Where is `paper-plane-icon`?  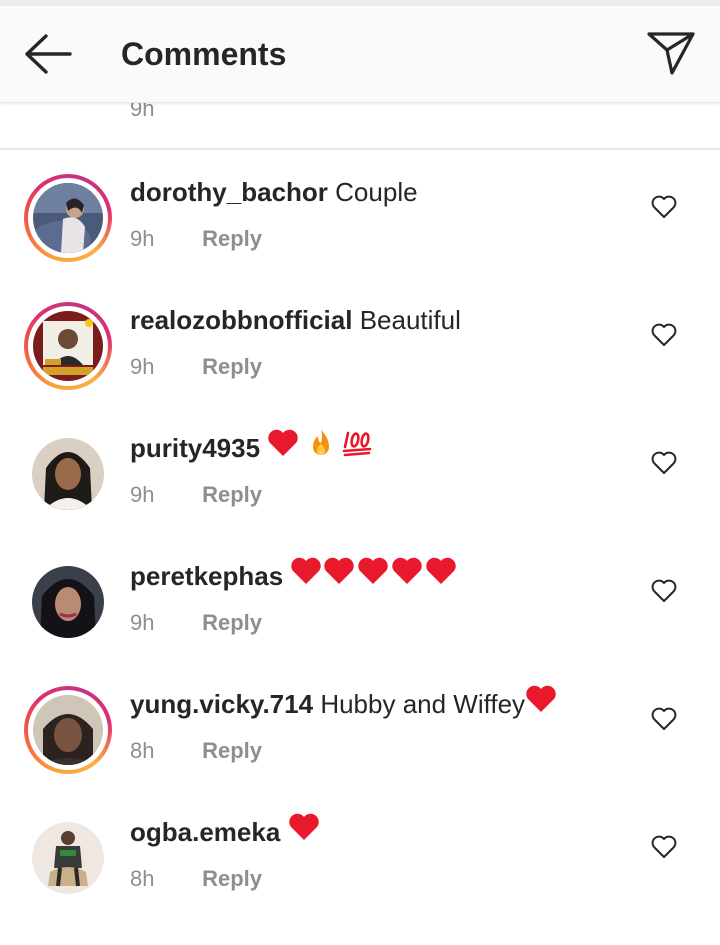 paper-plane-icon is located at coordinates (671, 53).